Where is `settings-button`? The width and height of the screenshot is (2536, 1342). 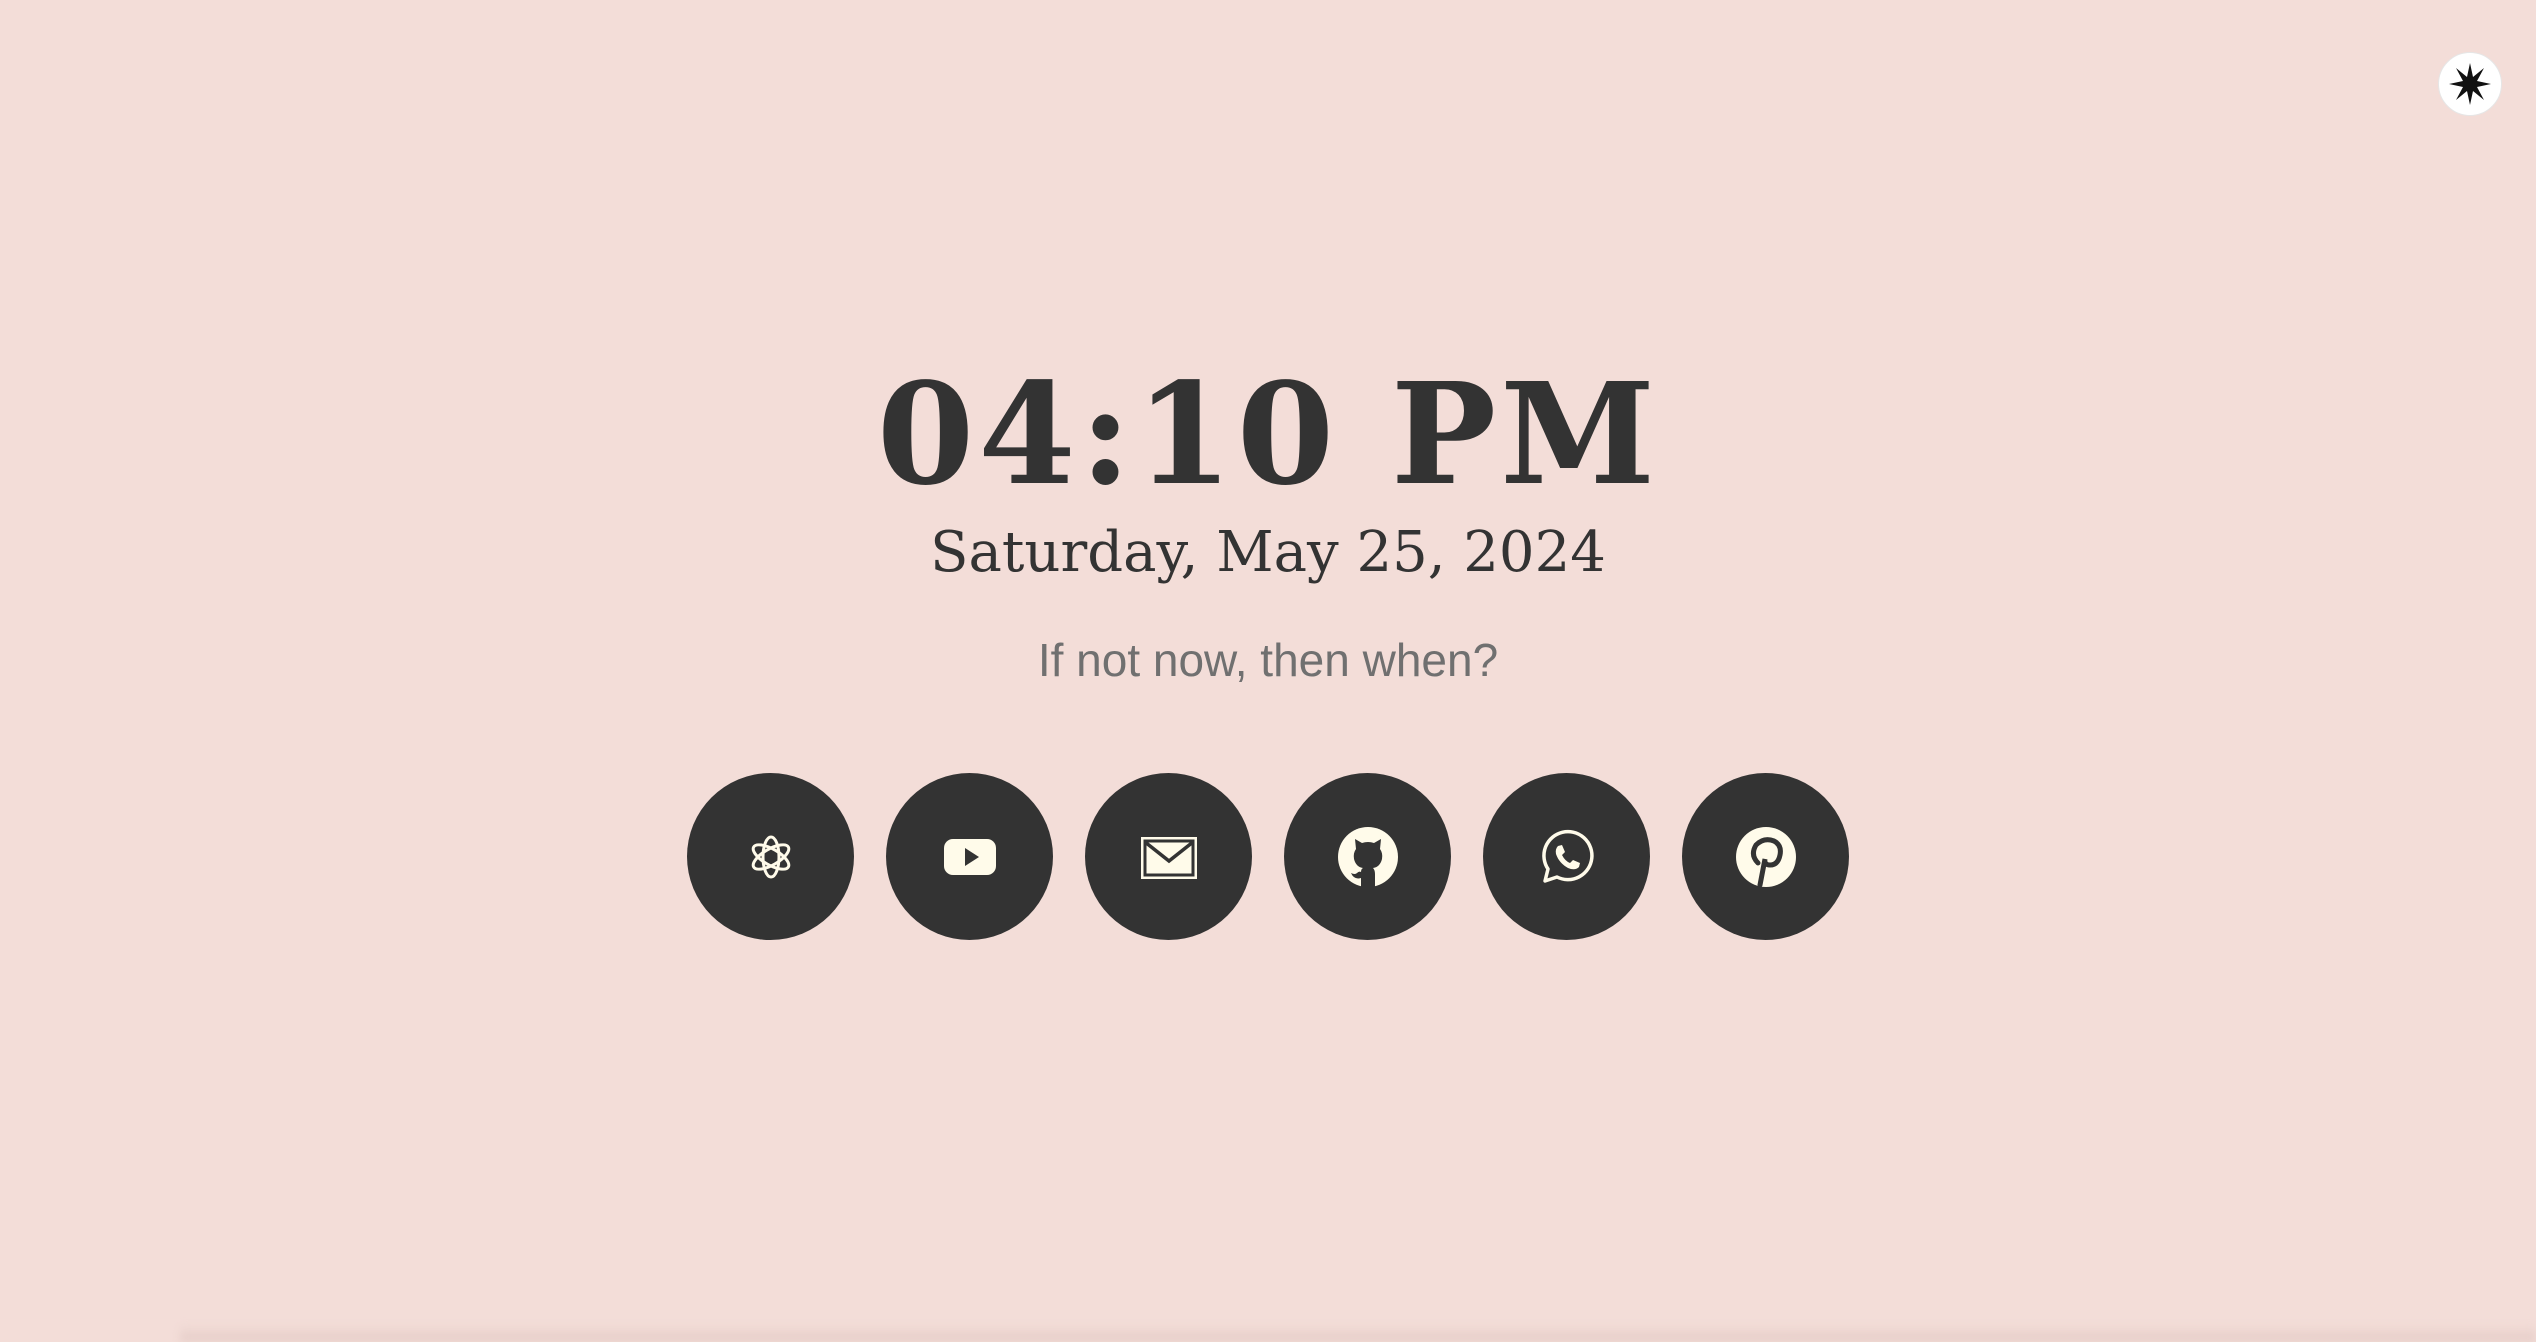 settings-button is located at coordinates (2470, 84).